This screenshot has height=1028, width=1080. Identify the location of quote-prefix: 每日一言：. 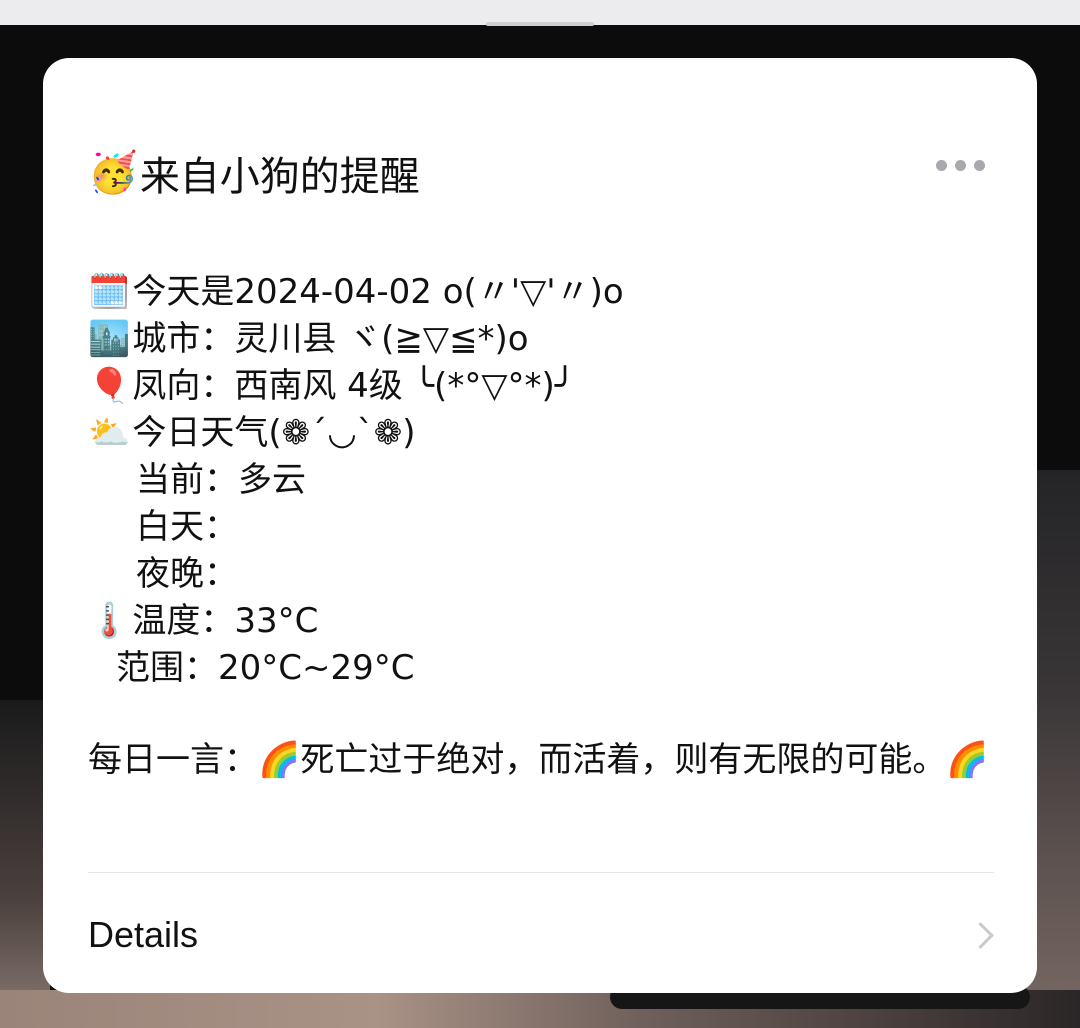
(173, 760).